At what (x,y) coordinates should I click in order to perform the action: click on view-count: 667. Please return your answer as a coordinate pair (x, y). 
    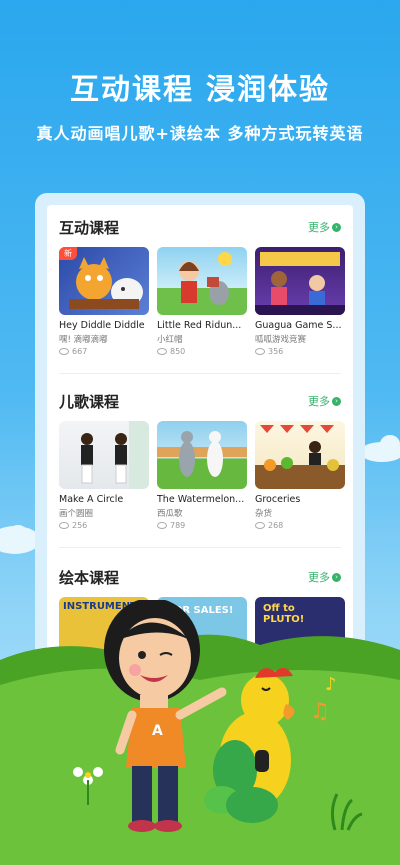
    Looking at the image, I should click on (104, 351).